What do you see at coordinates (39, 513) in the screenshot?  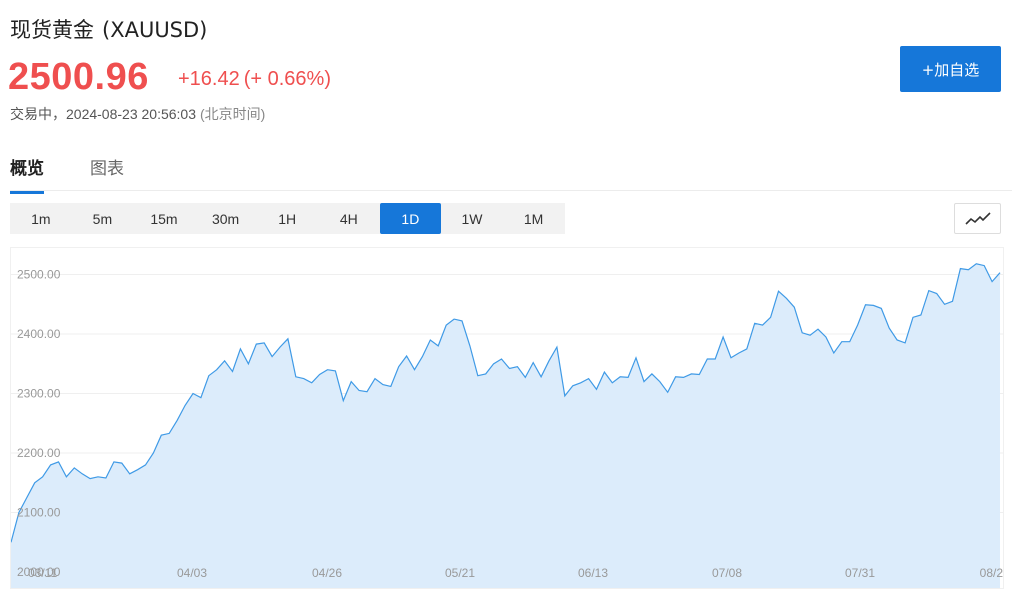 I see `y-tick-label: 2100.00` at bounding box center [39, 513].